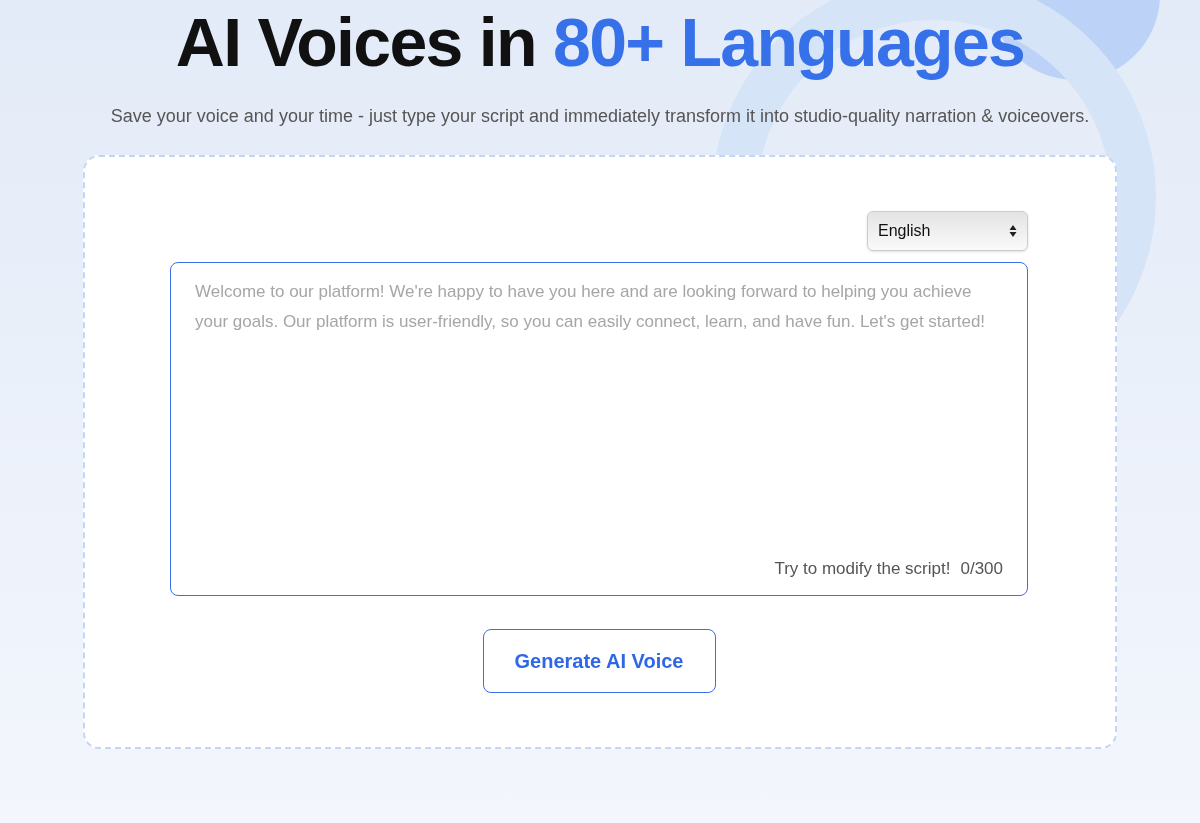  I want to click on hint-text: Try to modify the script!, so click(862, 568).